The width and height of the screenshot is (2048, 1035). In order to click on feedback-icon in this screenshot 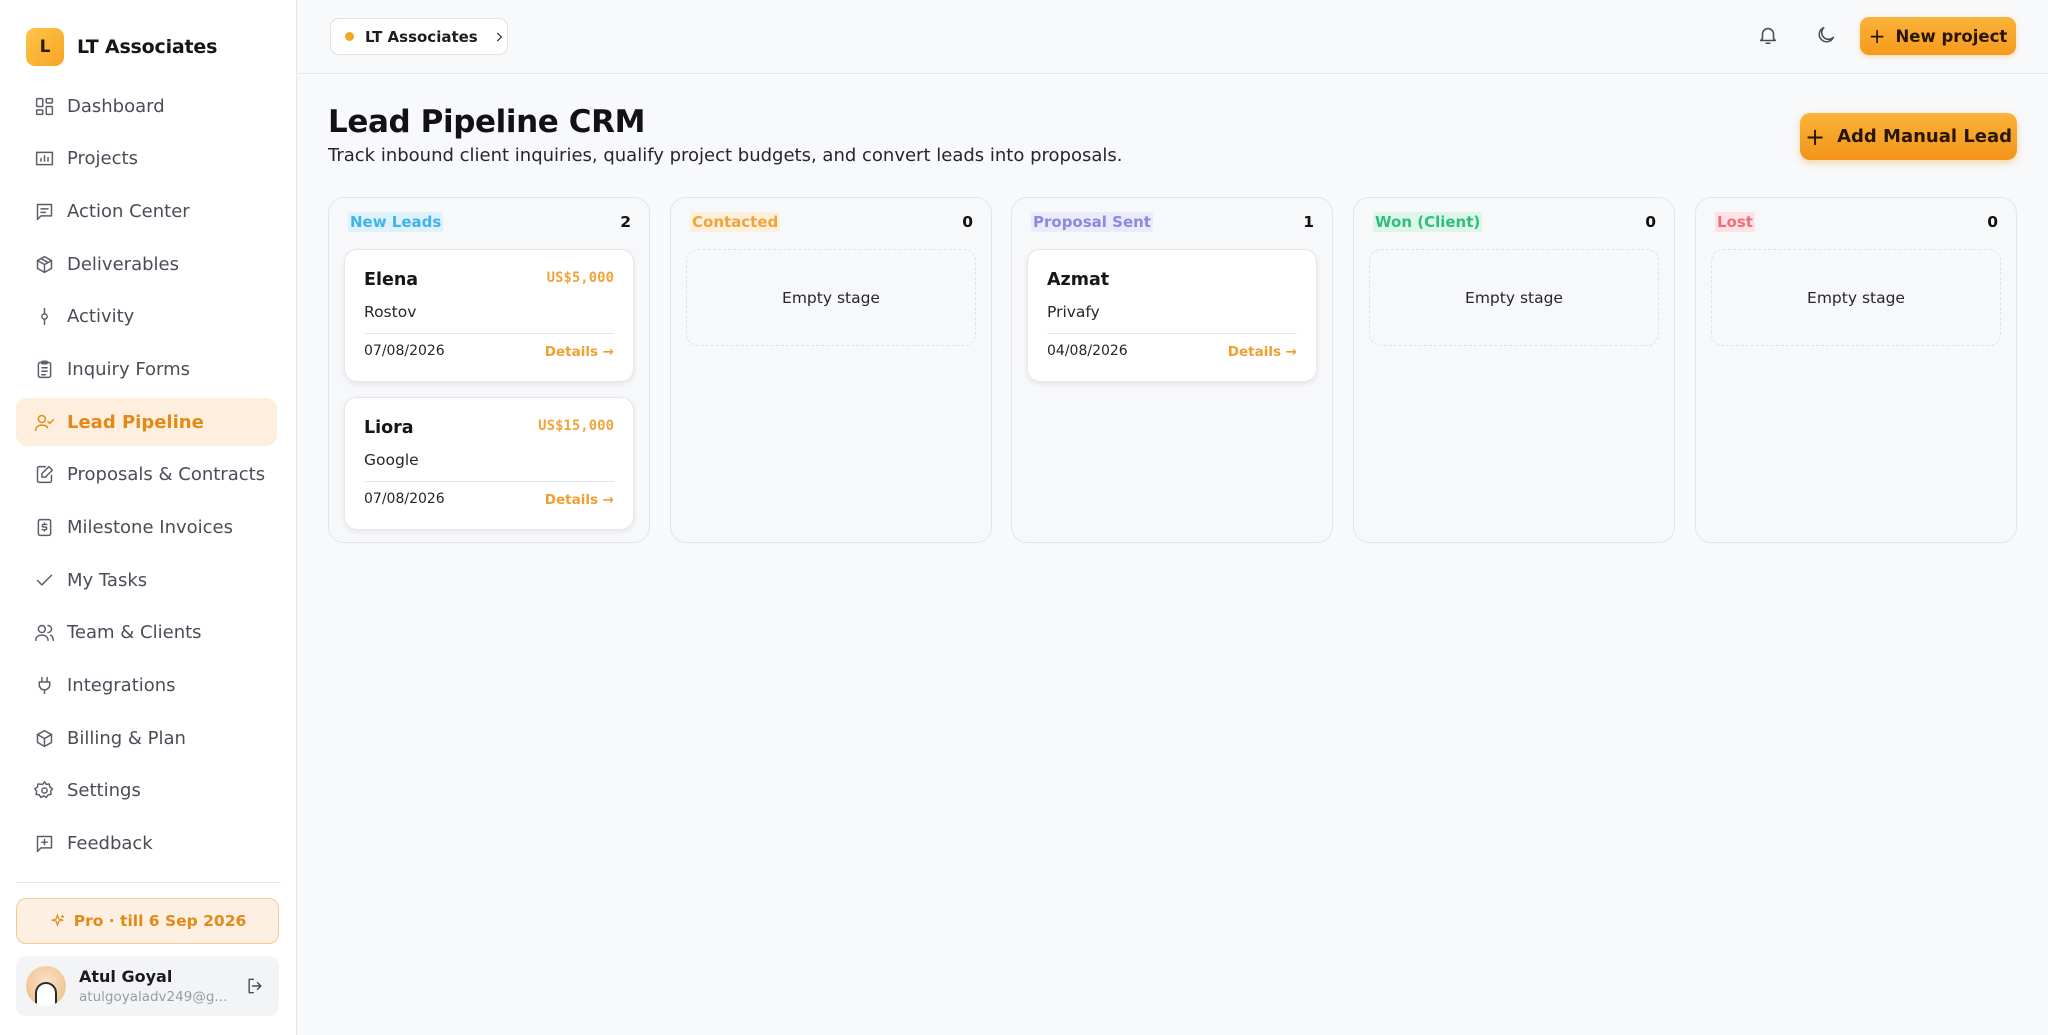, I will do `click(44, 844)`.